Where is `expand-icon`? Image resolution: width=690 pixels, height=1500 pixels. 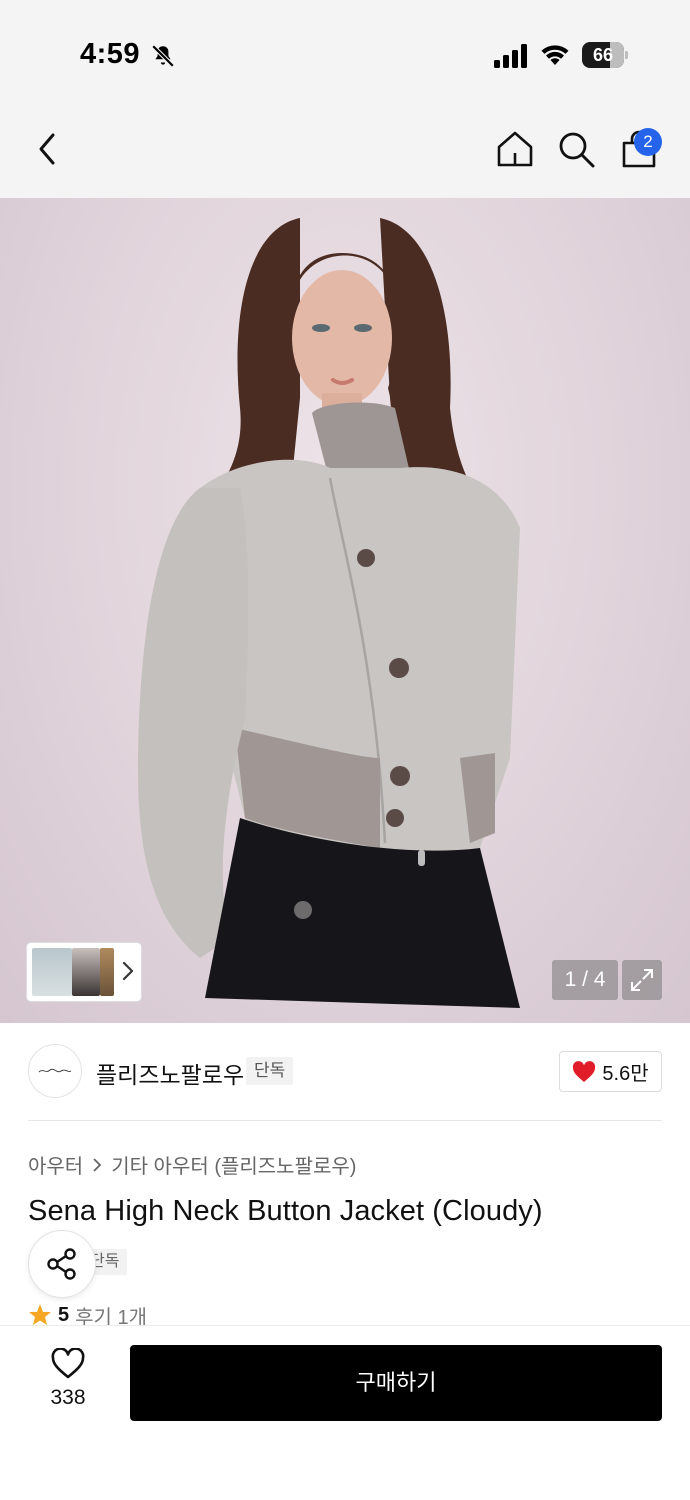 expand-icon is located at coordinates (642, 980).